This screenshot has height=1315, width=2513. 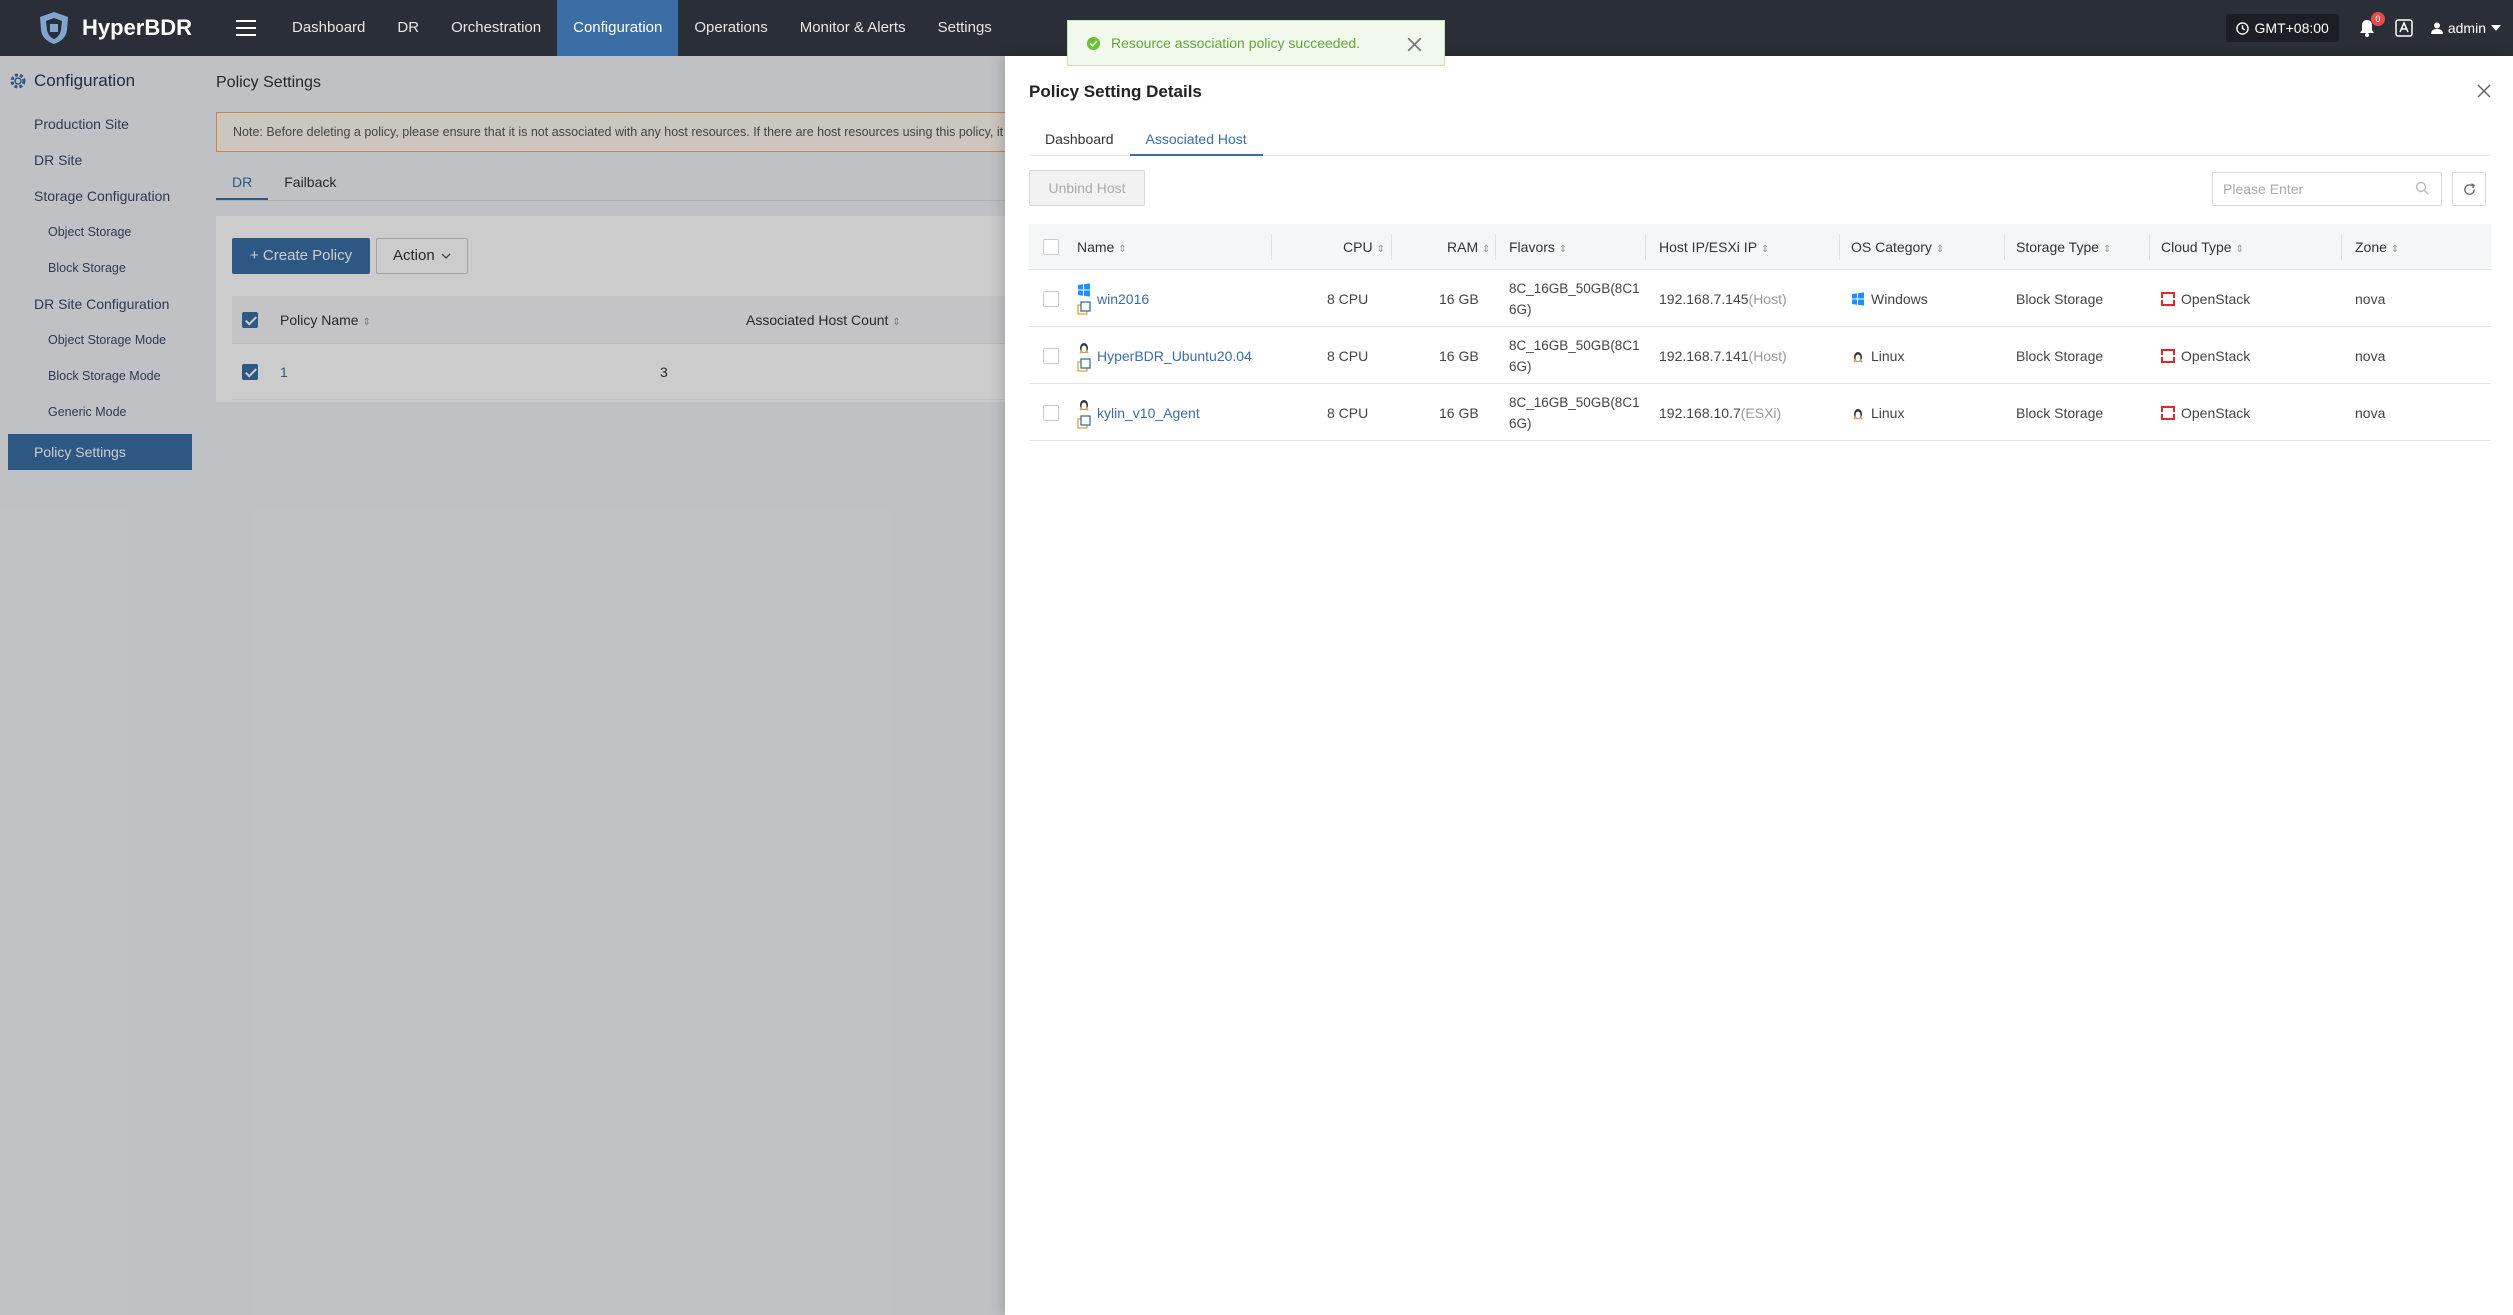 What do you see at coordinates (1760, 140) in the screenshot?
I see `drawer-tabs: Dashboard Associated Host` at bounding box center [1760, 140].